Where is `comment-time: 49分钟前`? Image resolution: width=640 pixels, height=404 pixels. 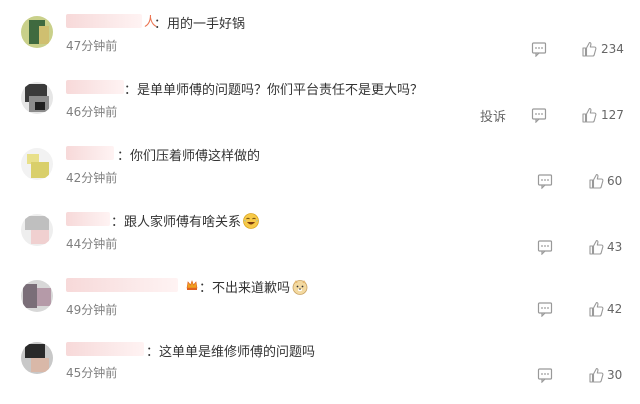 comment-time: 49分钟前 is located at coordinates (92, 310).